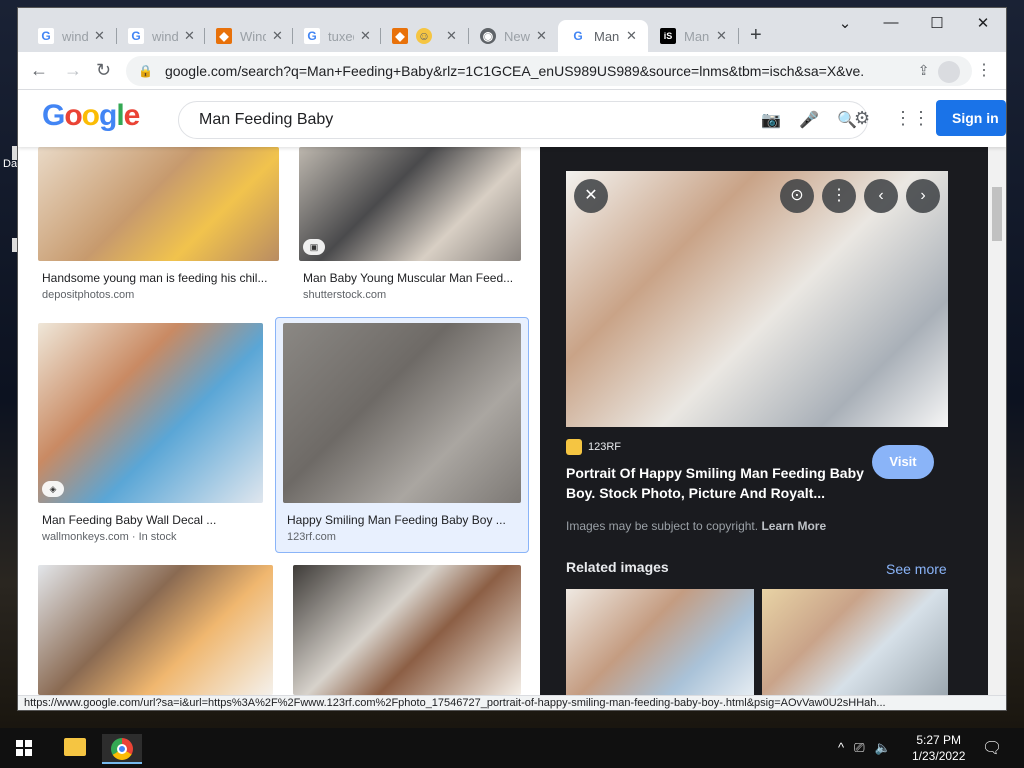 The width and height of the screenshot is (1024, 768). What do you see at coordinates (253, 36) in the screenshot?
I see `tab-title: Windows` at bounding box center [253, 36].